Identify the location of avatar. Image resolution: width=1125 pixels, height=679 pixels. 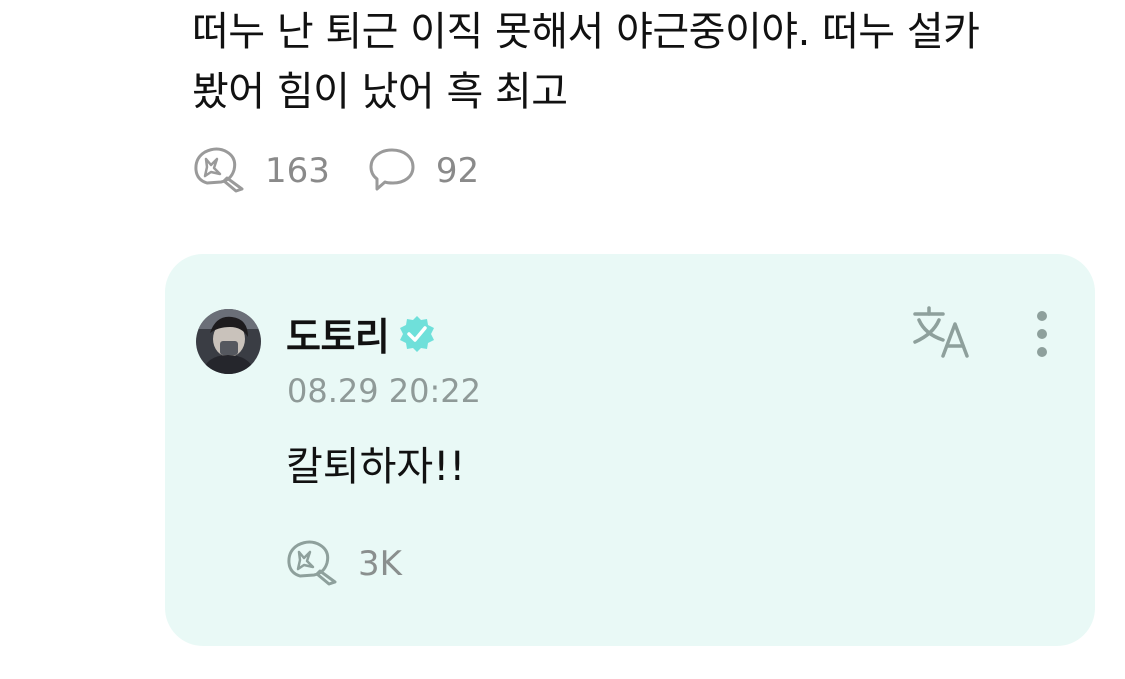
(228, 341).